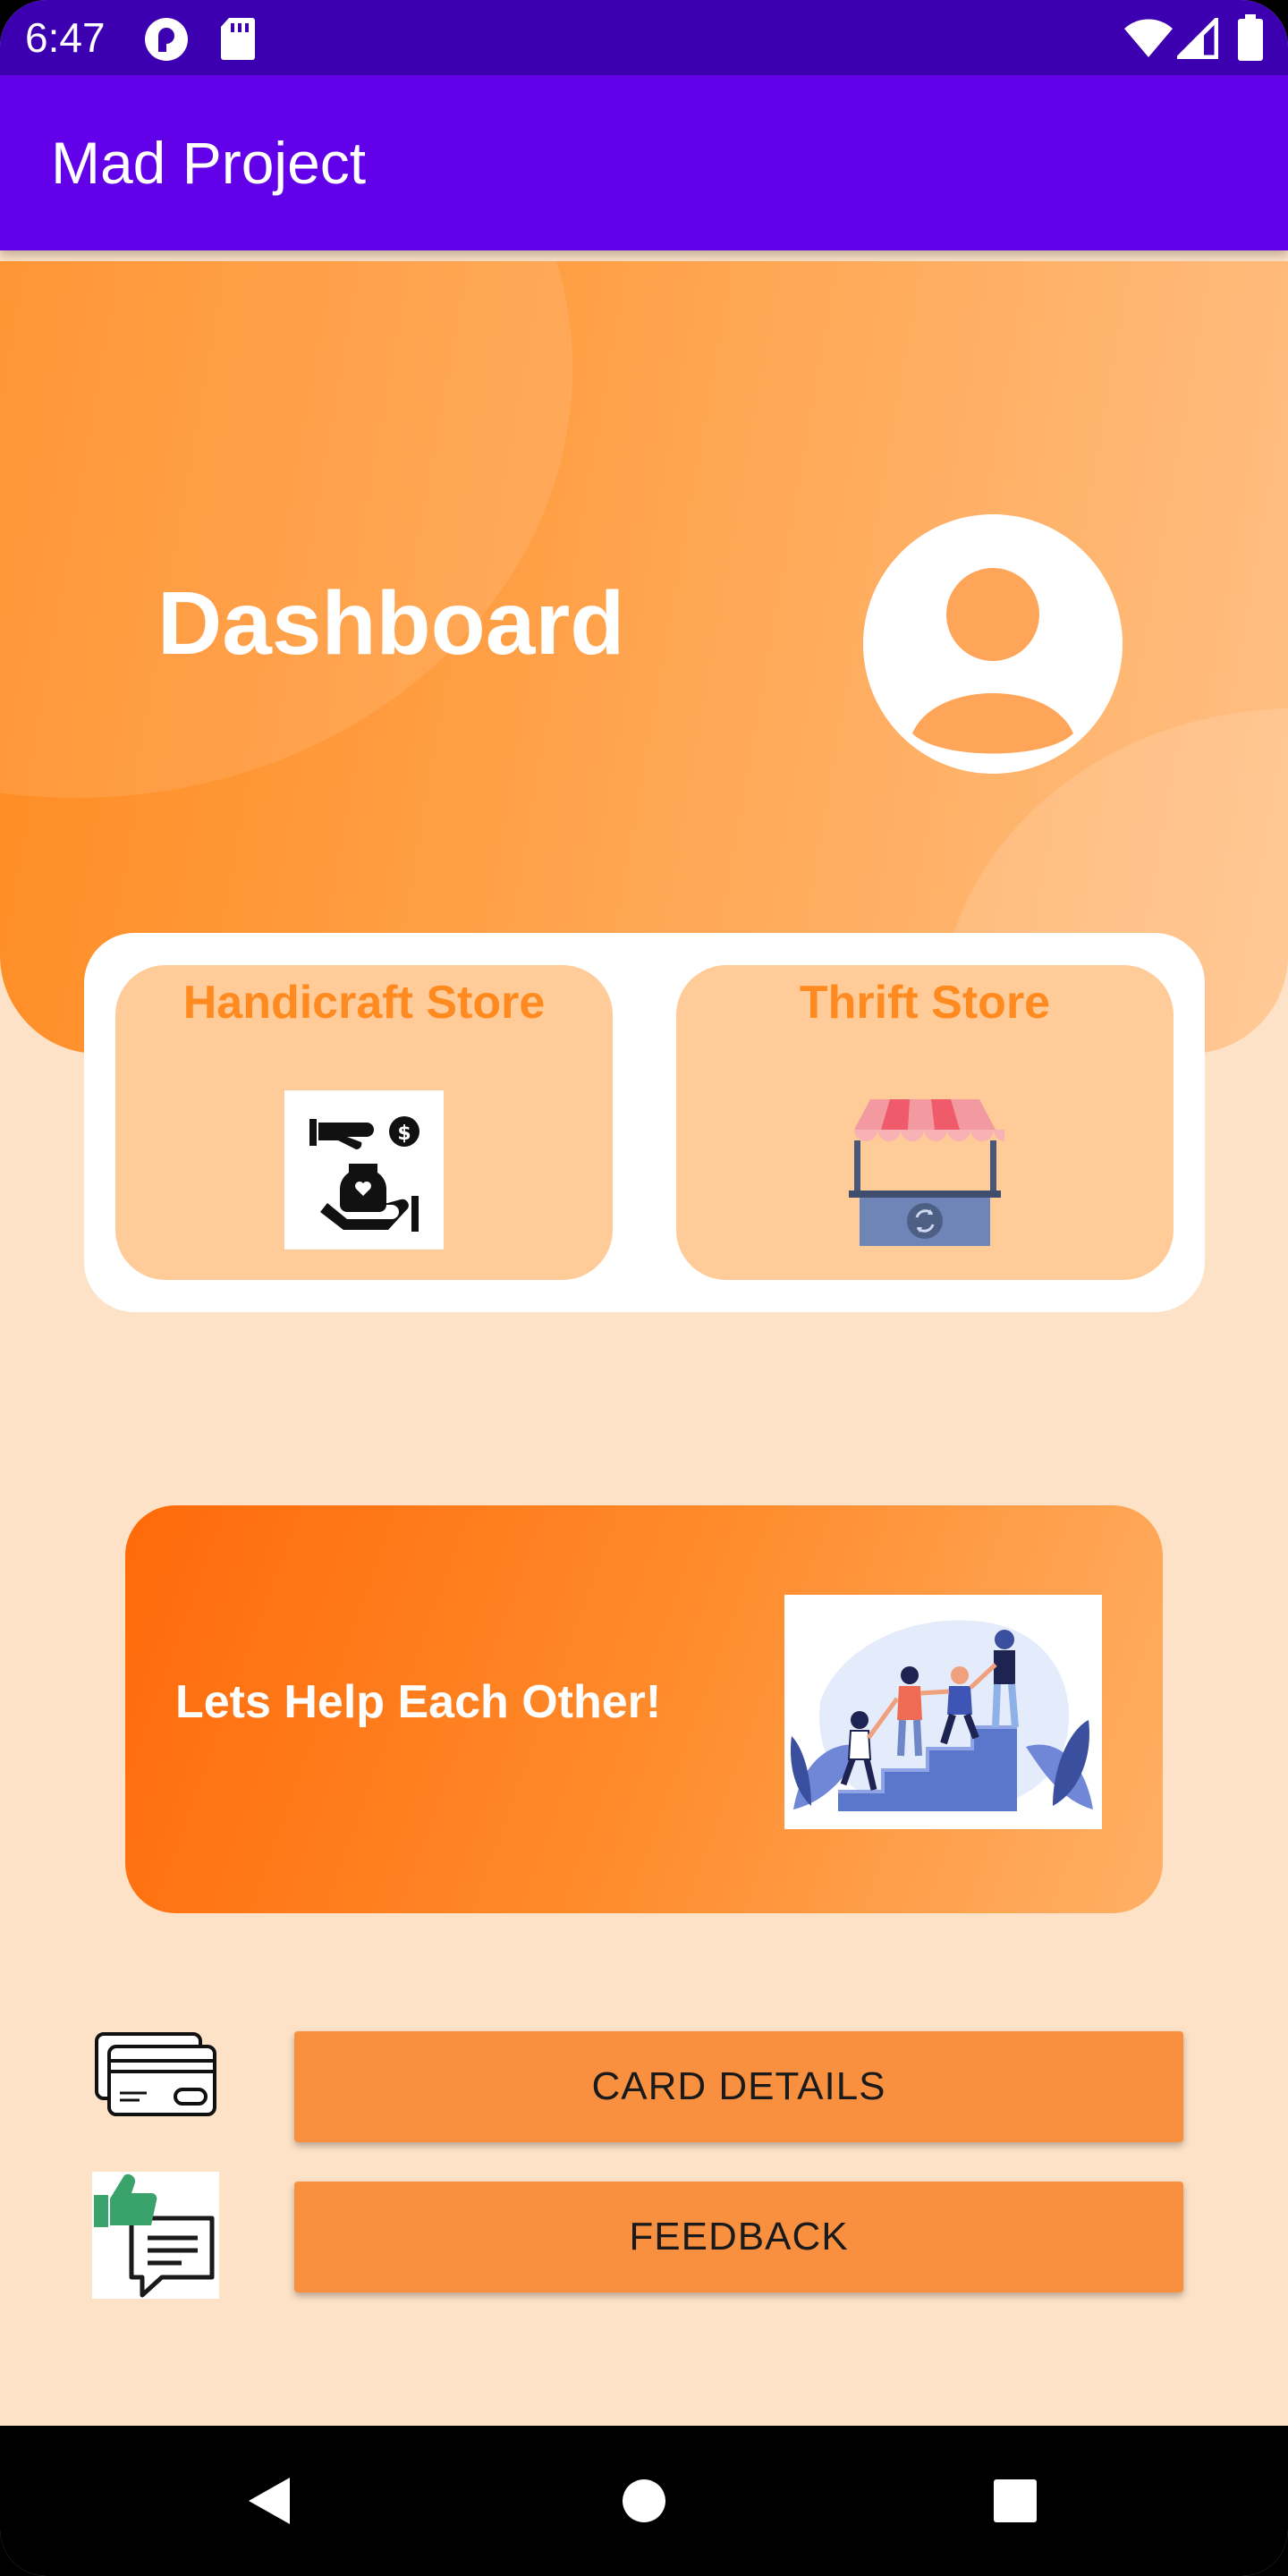  What do you see at coordinates (65, 37) in the screenshot?
I see `status-time: 6:47` at bounding box center [65, 37].